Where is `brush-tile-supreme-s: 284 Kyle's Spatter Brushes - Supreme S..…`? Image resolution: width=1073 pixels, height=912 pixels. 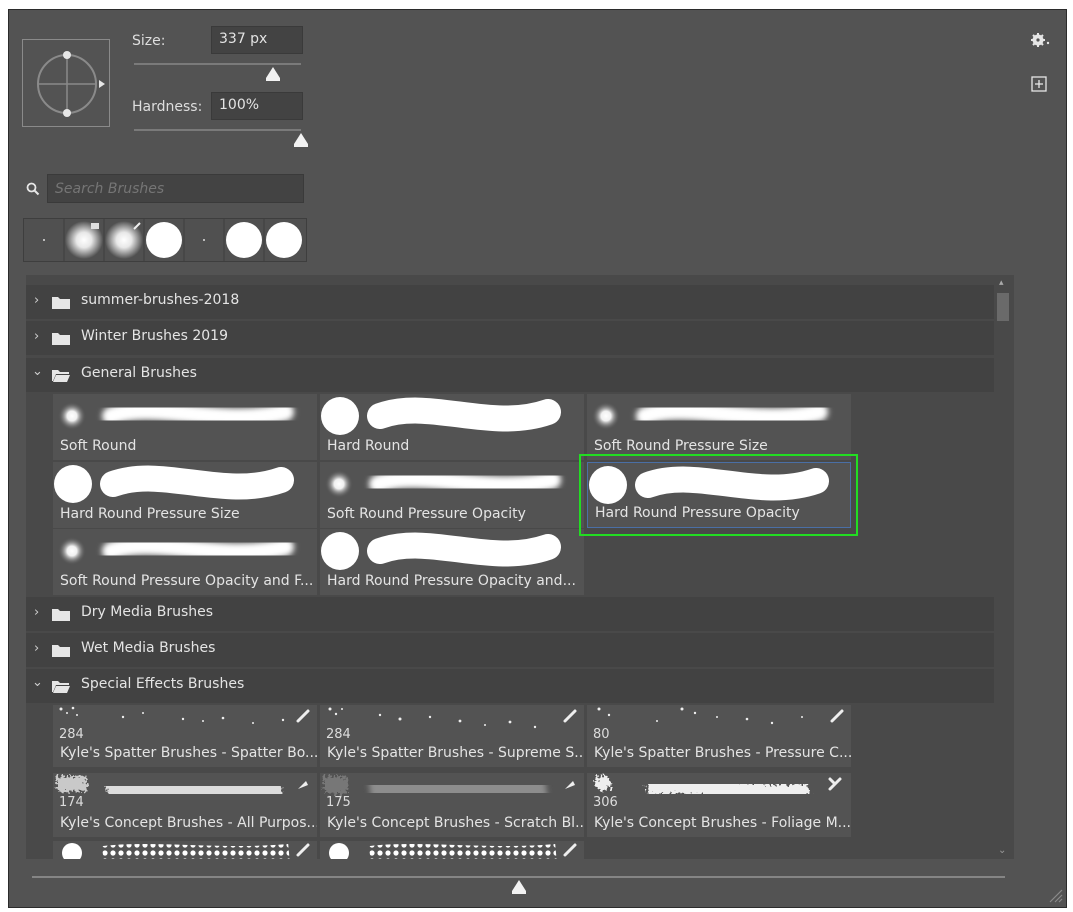
brush-tile-supreme-s: 284 Kyle's Spatter Brushes - Supreme S..… is located at coordinates (452, 736).